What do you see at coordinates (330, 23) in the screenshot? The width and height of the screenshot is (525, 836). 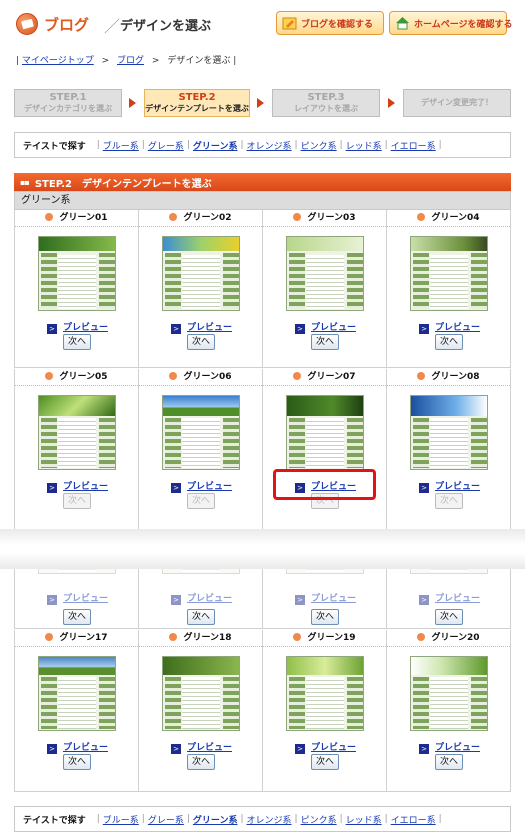 I see `confirm-blog-button: ブログを確認する` at bounding box center [330, 23].